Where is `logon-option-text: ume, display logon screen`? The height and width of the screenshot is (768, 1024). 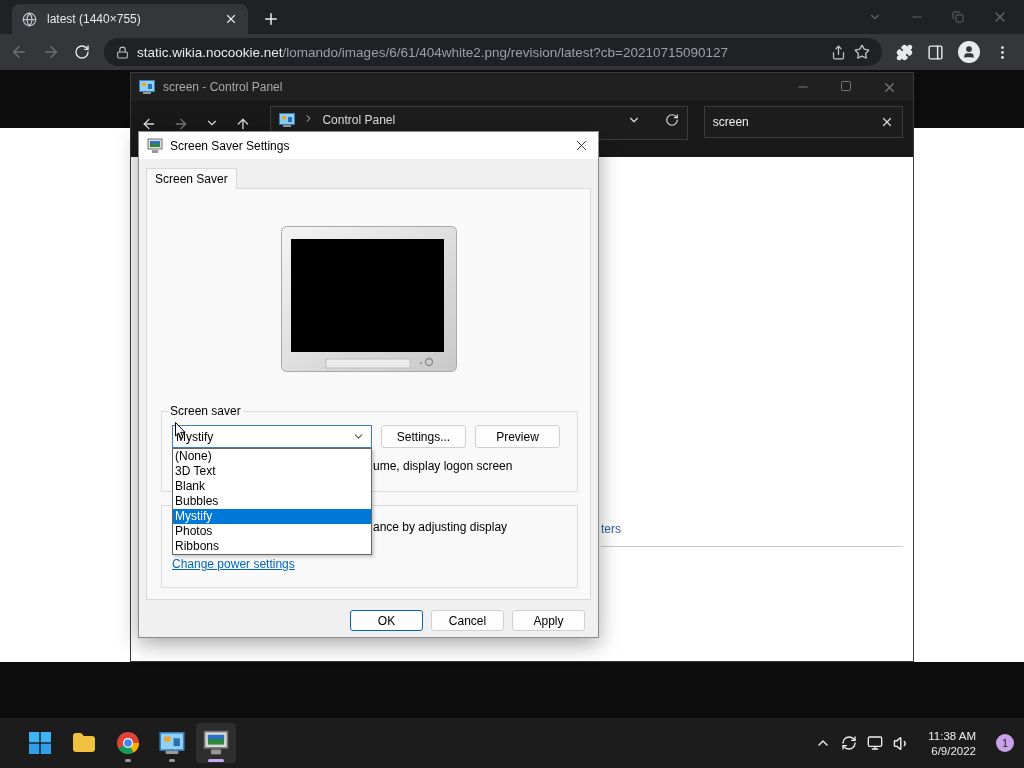 logon-option-text: ume, display logon screen is located at coordinates (443, 466).